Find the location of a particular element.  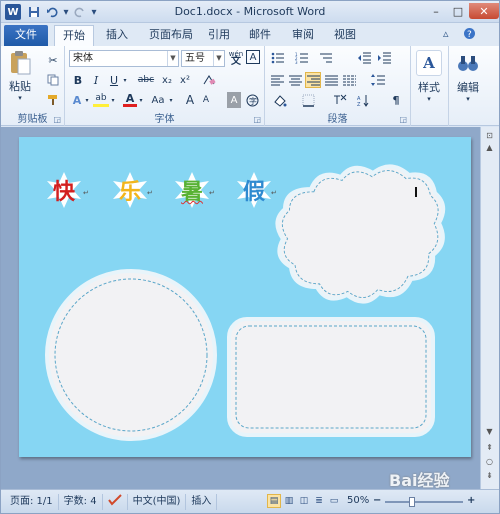

zoom-level: 50% is located at coordinates (358, 500).